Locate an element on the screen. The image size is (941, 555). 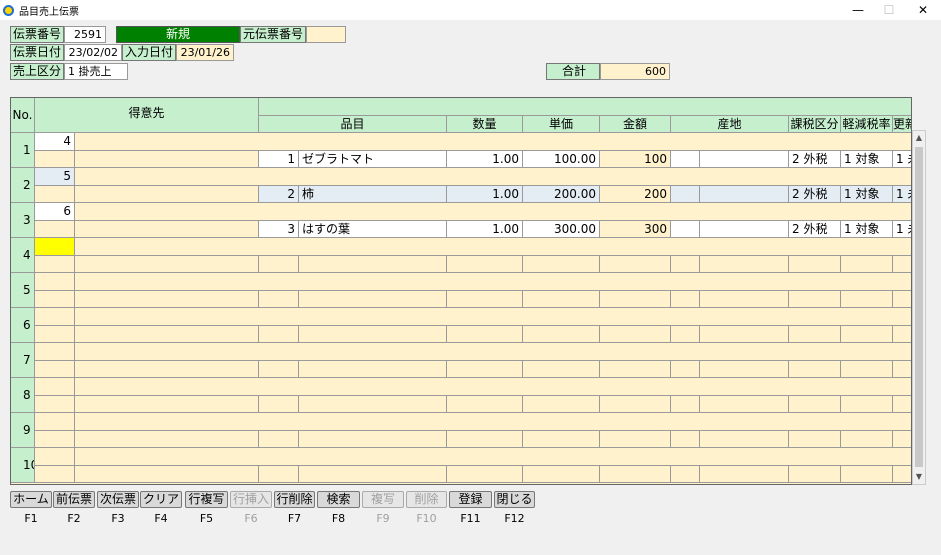
scroll-thumb is located at coordinates (919, 307).